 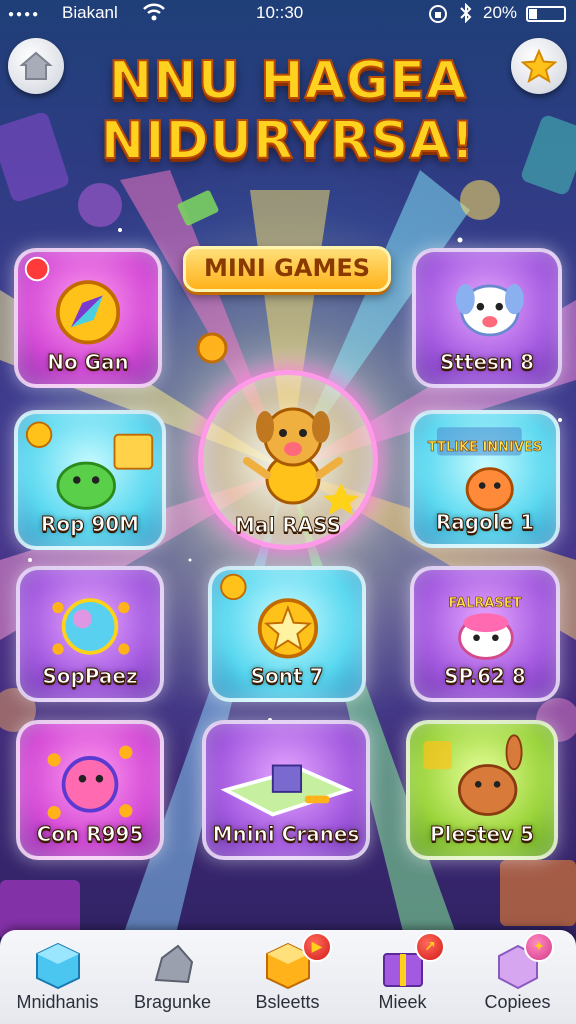 What do you see at coordinates (500, 12) in the screenshot?
I see `battery-percent: 20%` at bounding box center [500, 12].